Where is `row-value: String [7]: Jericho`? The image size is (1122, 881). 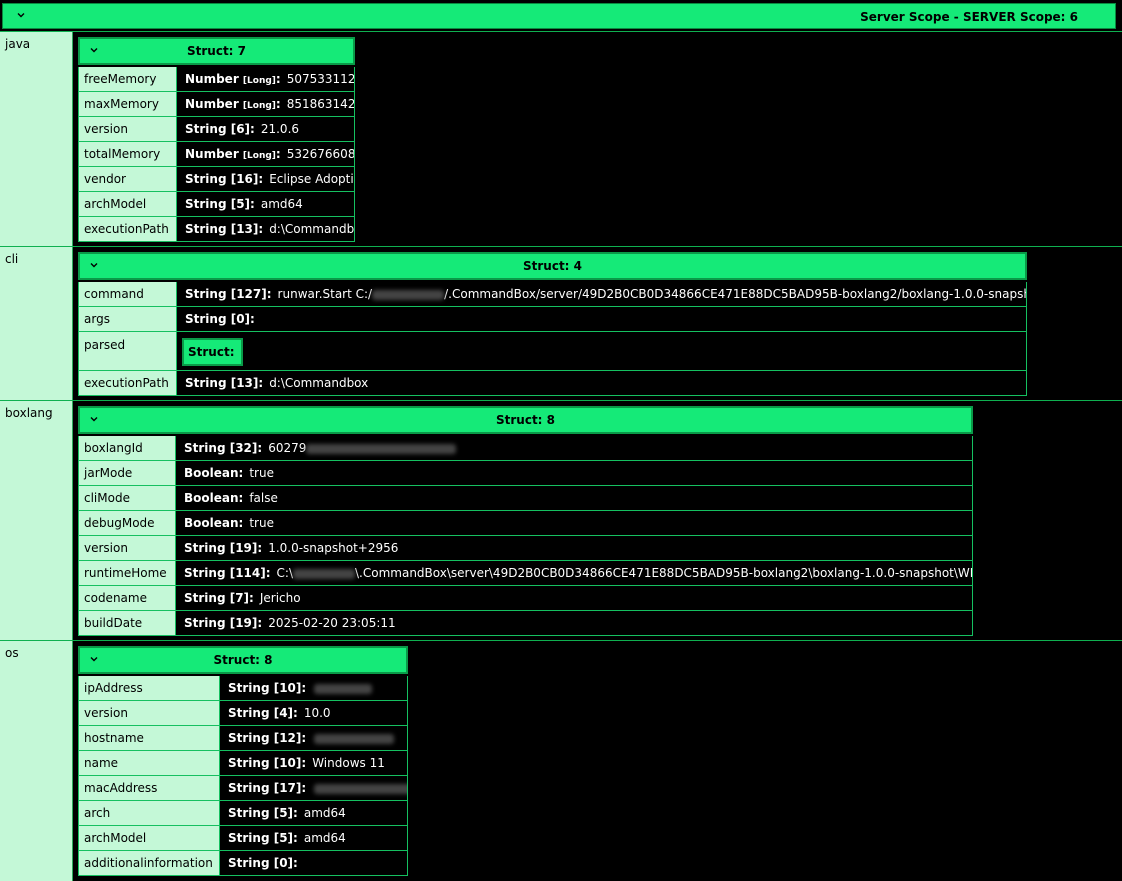 row-value: String [7]: Jericho is located at coordinates (574, 598).